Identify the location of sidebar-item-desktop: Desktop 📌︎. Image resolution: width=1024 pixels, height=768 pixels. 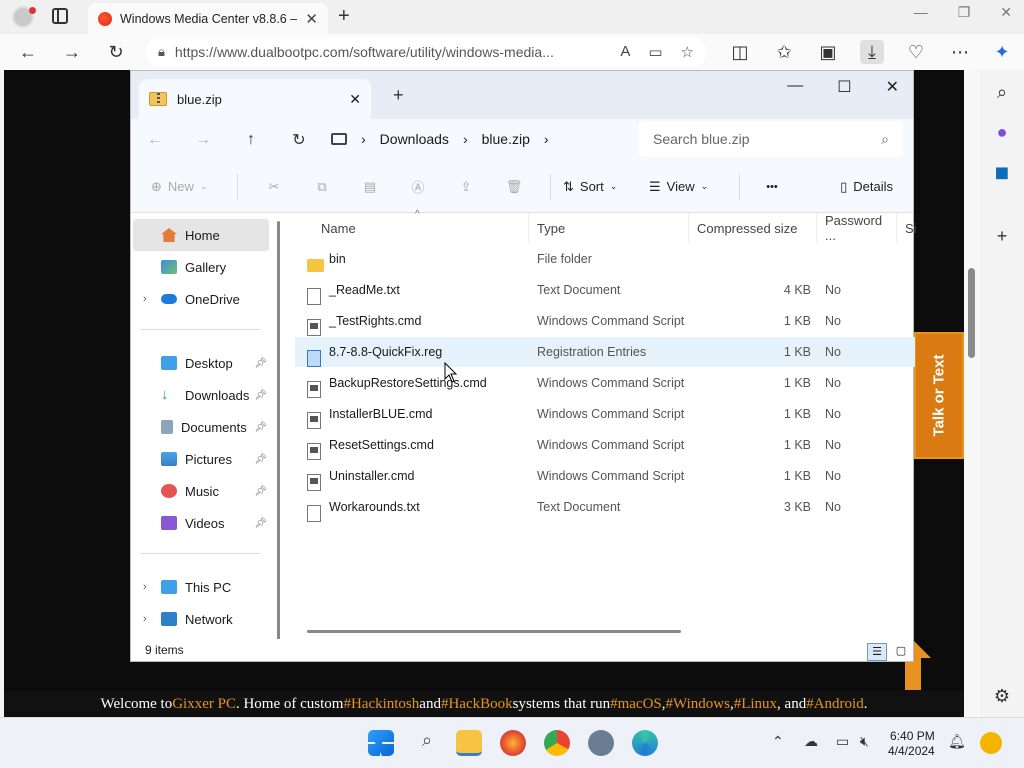
(201, 363).